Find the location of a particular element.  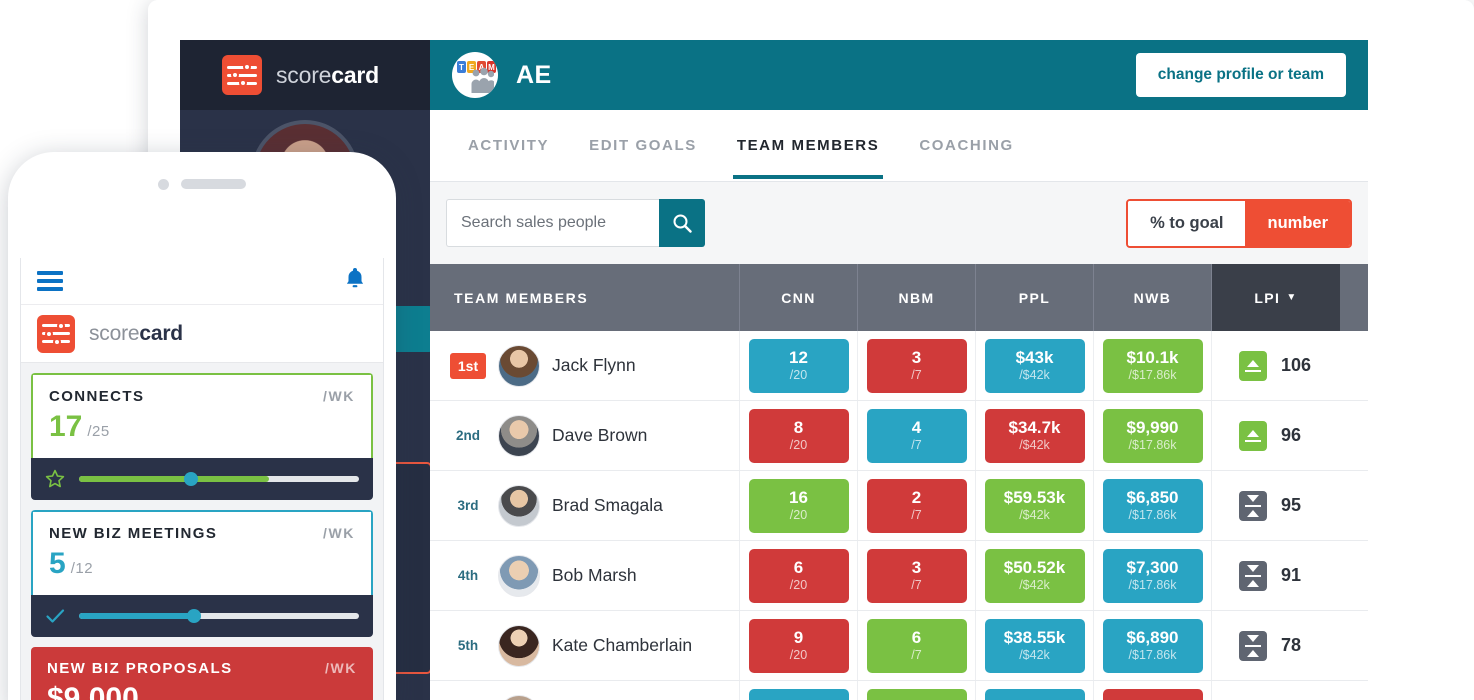

metric-card-new-biz-proposals-title: NEW BIZ PROPOSALS is located at coordinates (140, 668).